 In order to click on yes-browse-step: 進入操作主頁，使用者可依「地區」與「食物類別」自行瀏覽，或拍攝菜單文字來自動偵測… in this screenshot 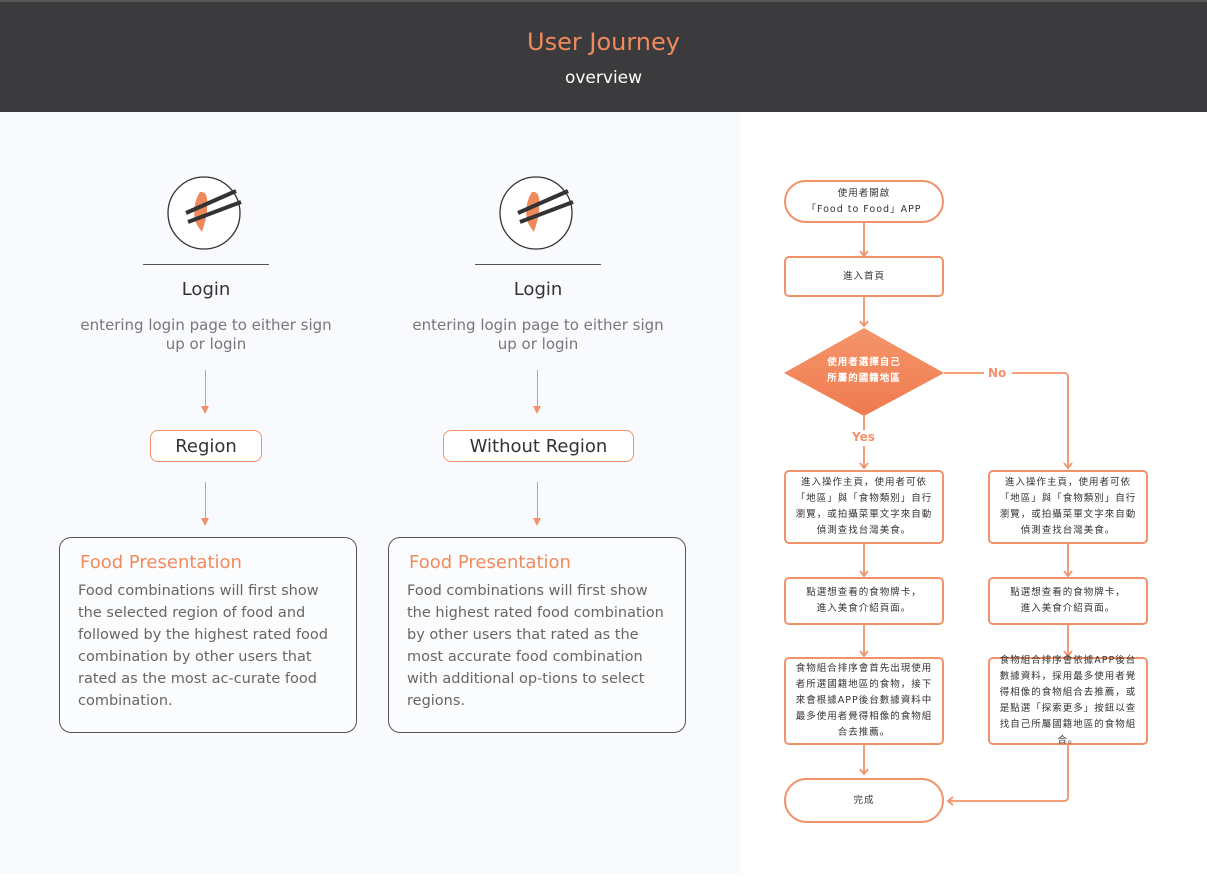, I will do `click(864, 507)`.